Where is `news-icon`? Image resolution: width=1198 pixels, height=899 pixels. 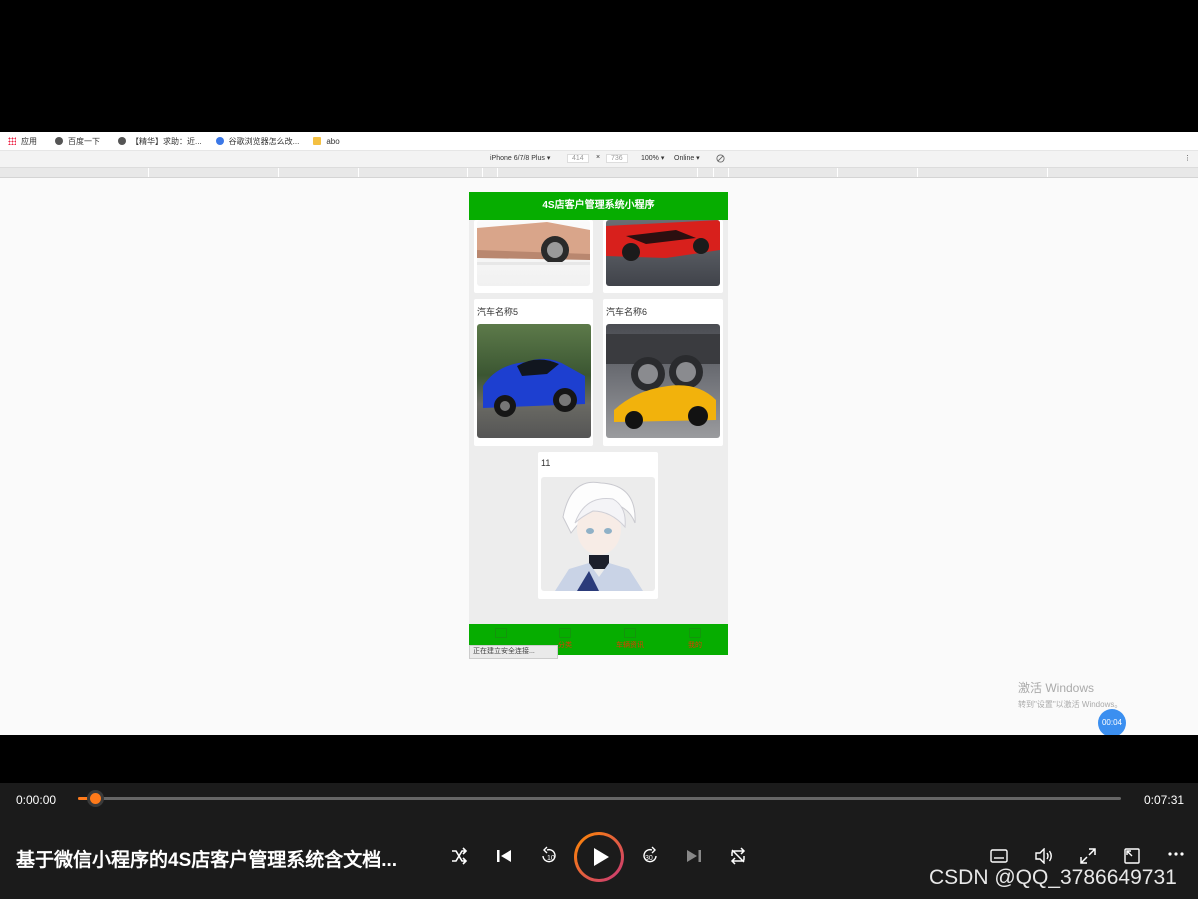 news-icon is located at coordinates (630, 633).